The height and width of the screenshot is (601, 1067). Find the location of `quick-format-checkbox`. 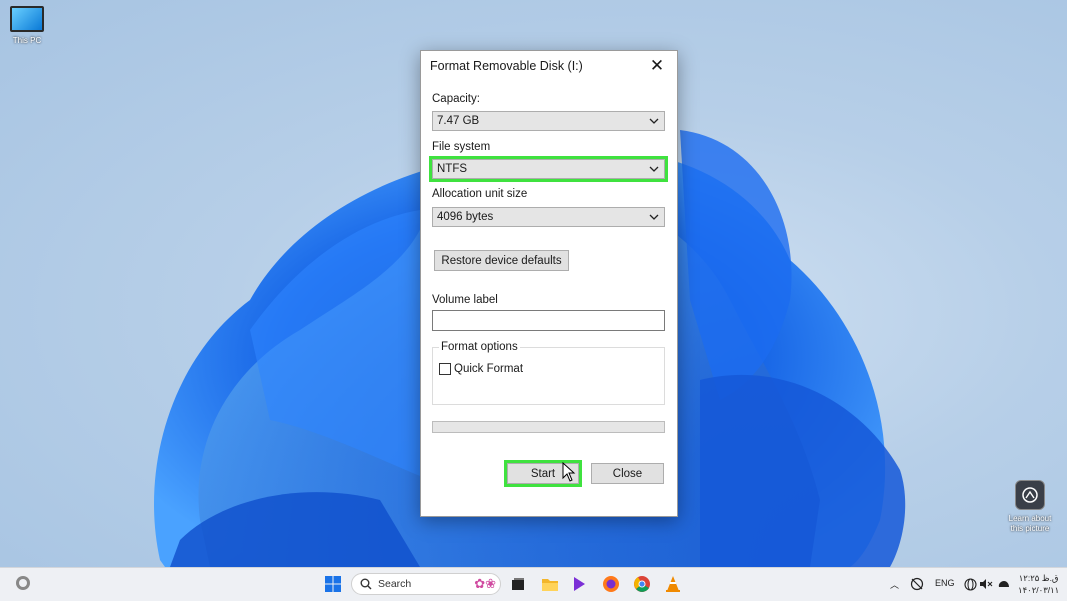

quick-format-checkbox is located at coordinates (445, 369).